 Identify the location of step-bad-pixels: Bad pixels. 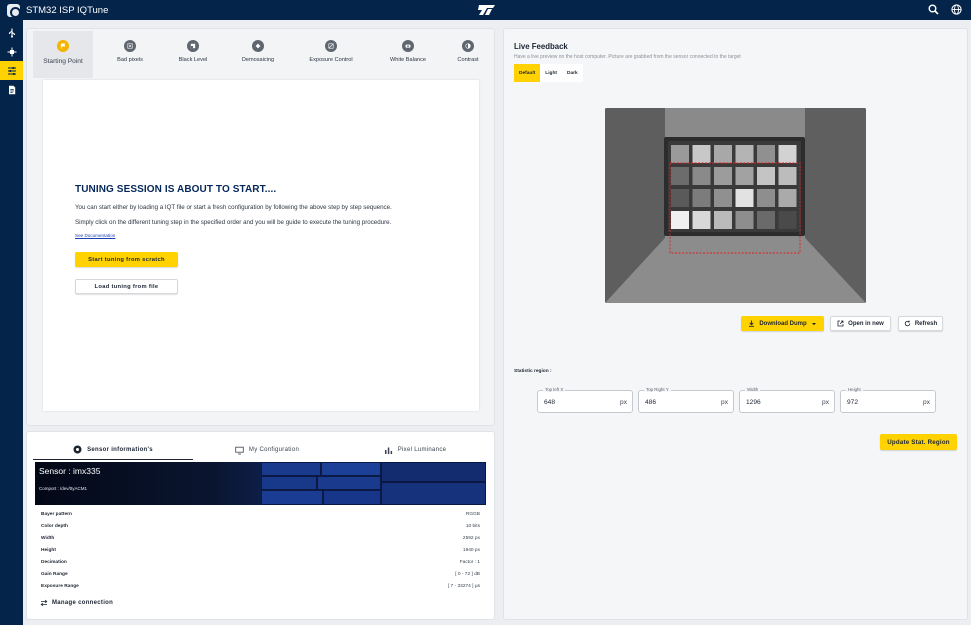
(130, 54).